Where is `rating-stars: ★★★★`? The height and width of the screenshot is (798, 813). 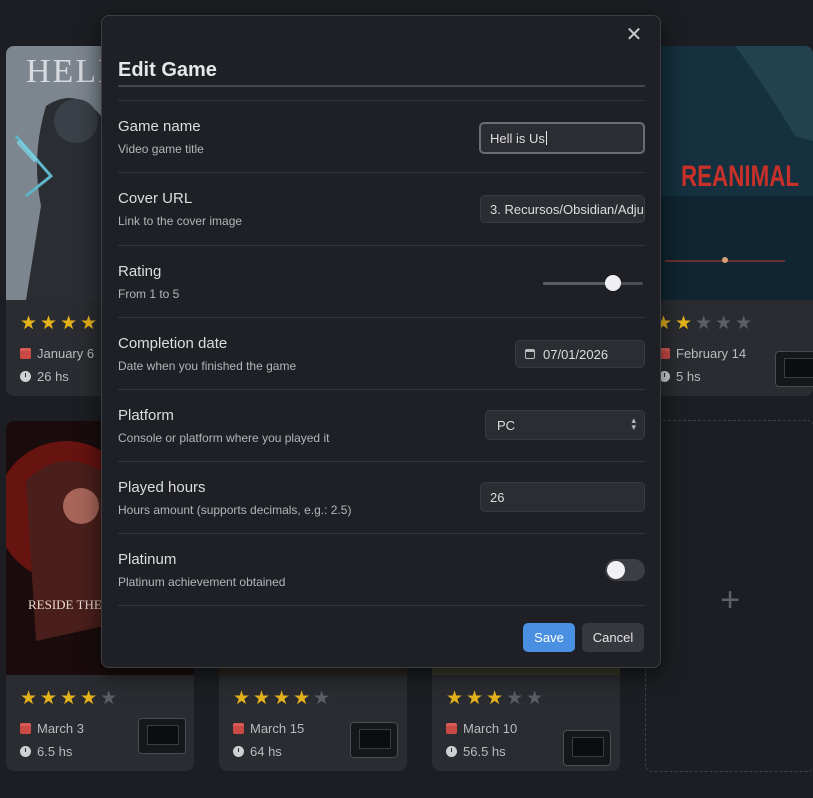 rating-stars: ★★★★ is located at coordinates (60, 323).